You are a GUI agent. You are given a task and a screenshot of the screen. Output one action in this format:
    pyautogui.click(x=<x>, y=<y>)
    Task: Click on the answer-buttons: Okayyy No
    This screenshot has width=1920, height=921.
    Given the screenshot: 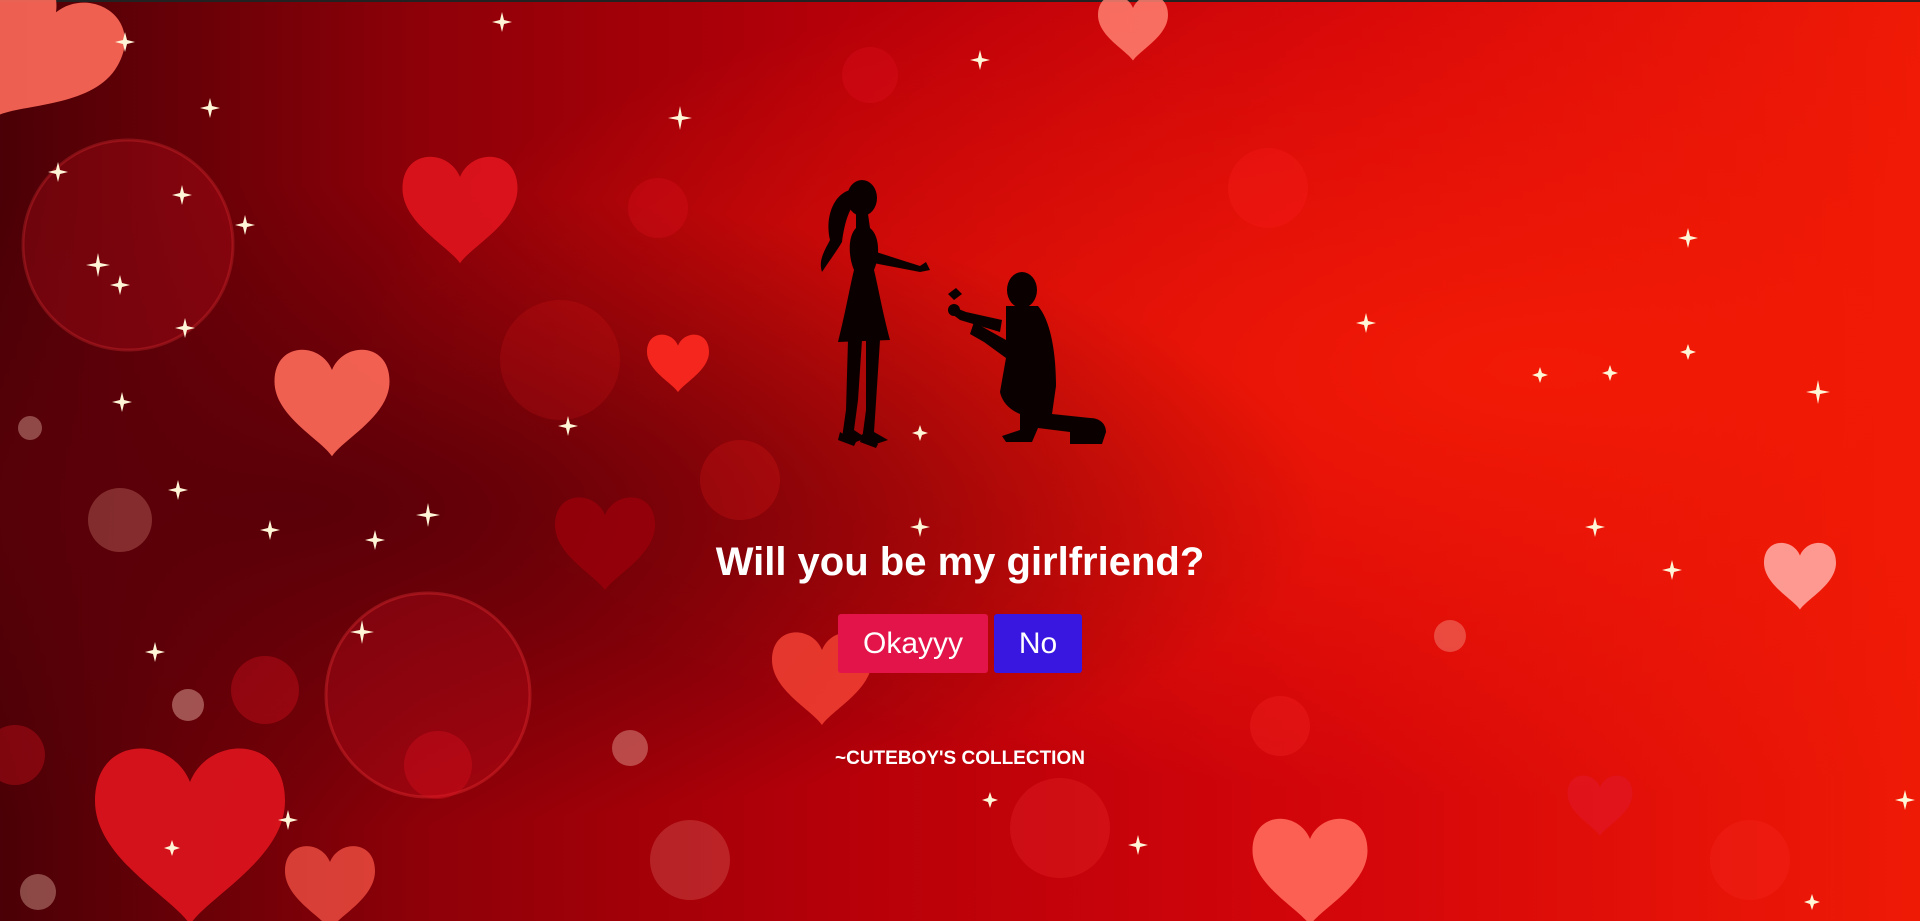 What is the action you would take?
    pyautogui.click(x=960, y=643)
    